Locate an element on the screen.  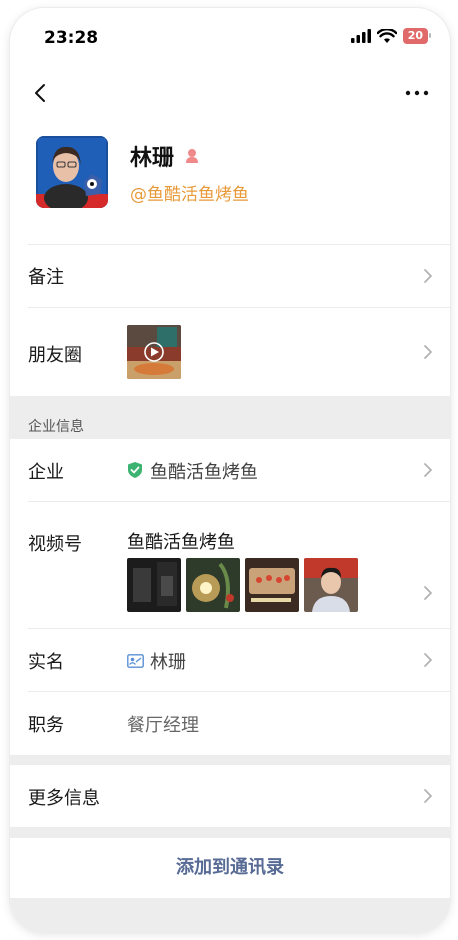
avatar is located at coordinates (72, 172).